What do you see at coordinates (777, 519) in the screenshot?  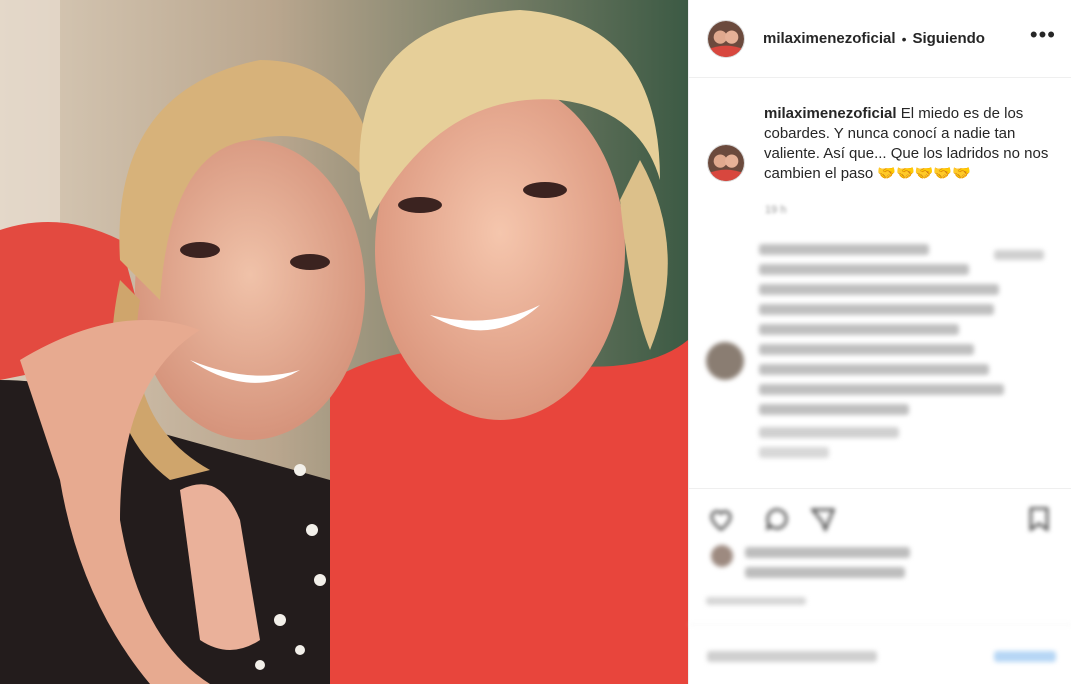 I see `comment-icon` at bounding box center [777, 519].